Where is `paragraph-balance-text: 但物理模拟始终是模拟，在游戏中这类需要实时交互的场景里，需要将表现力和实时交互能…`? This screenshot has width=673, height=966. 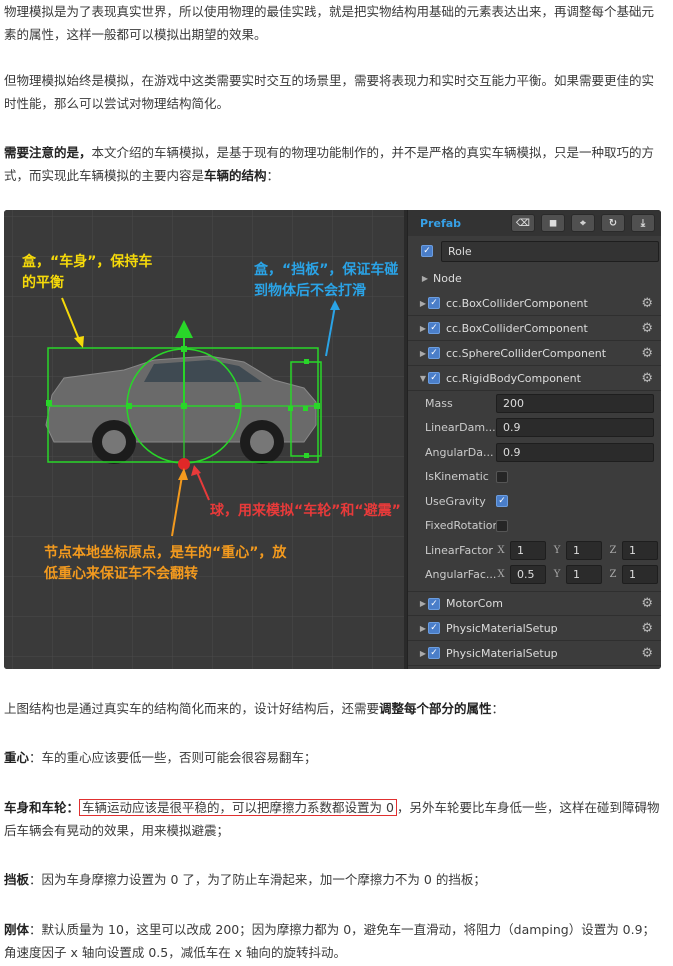
paragraph-balance-text: 但物理模拟始终是模拟，在游戏中这类需要实时交互的场景里，需要将表现力和实时交互能… is located at coordinates (329, 92).